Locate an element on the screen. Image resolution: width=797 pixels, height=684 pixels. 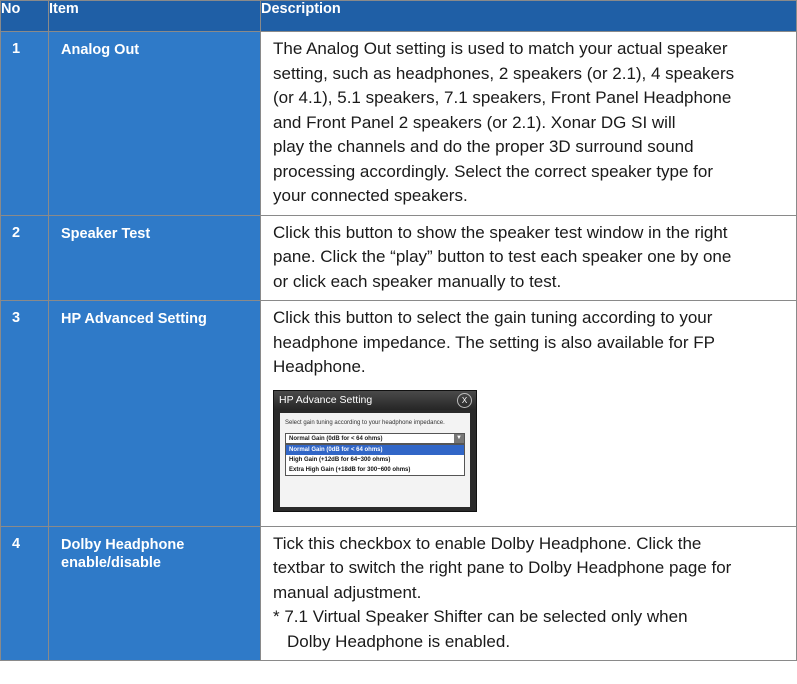
table-header-row: No Item Description is located at coordinates (398, 16).